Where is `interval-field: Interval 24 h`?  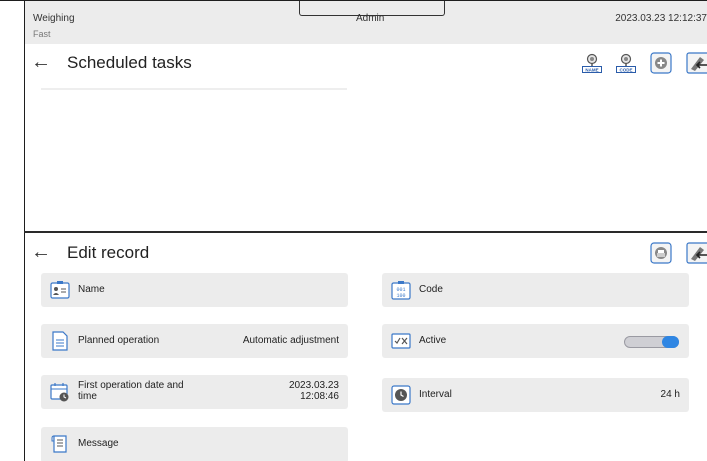 interval-field: Interval 24 h is located at coordinates (535, 395).